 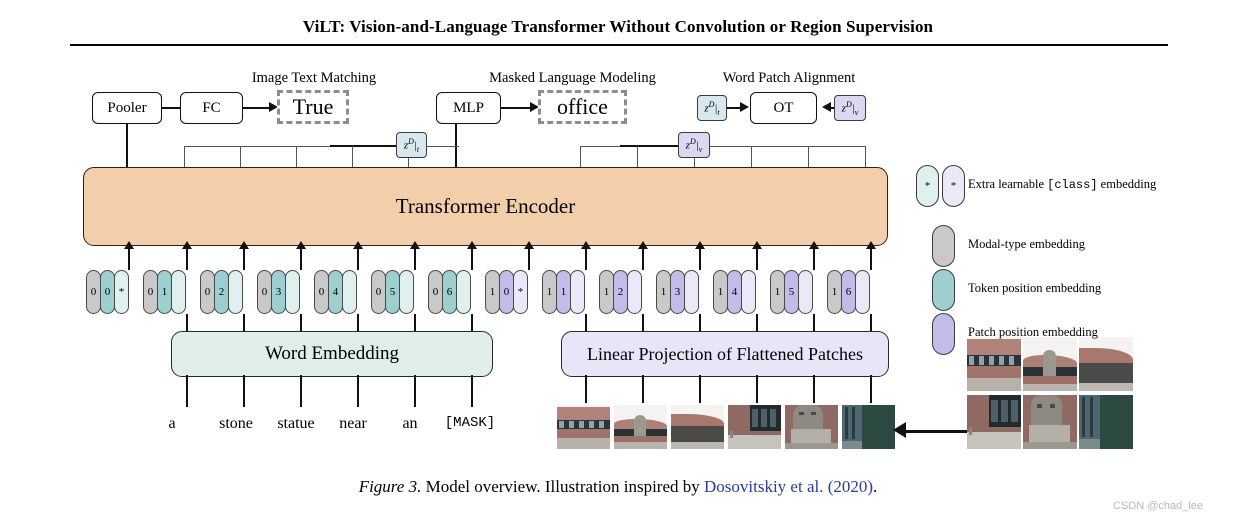 What do you see at coordinates (953, 186) in the screenshot?
I see `legend-pill-0-1: *` at bounding box center [953, 186].